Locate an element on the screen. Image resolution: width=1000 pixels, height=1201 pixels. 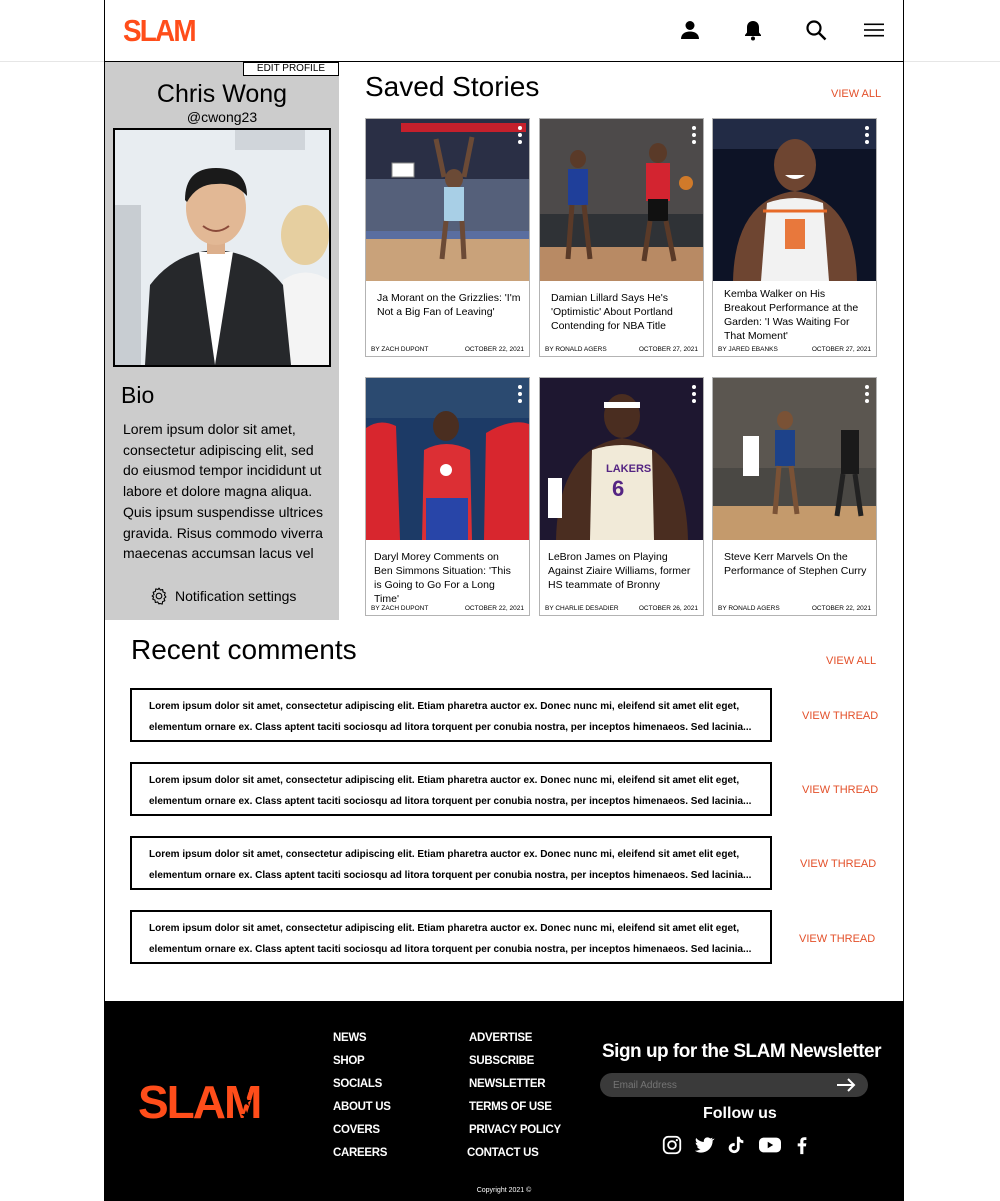
twitter-icon is located at coordinates (704, 1145).